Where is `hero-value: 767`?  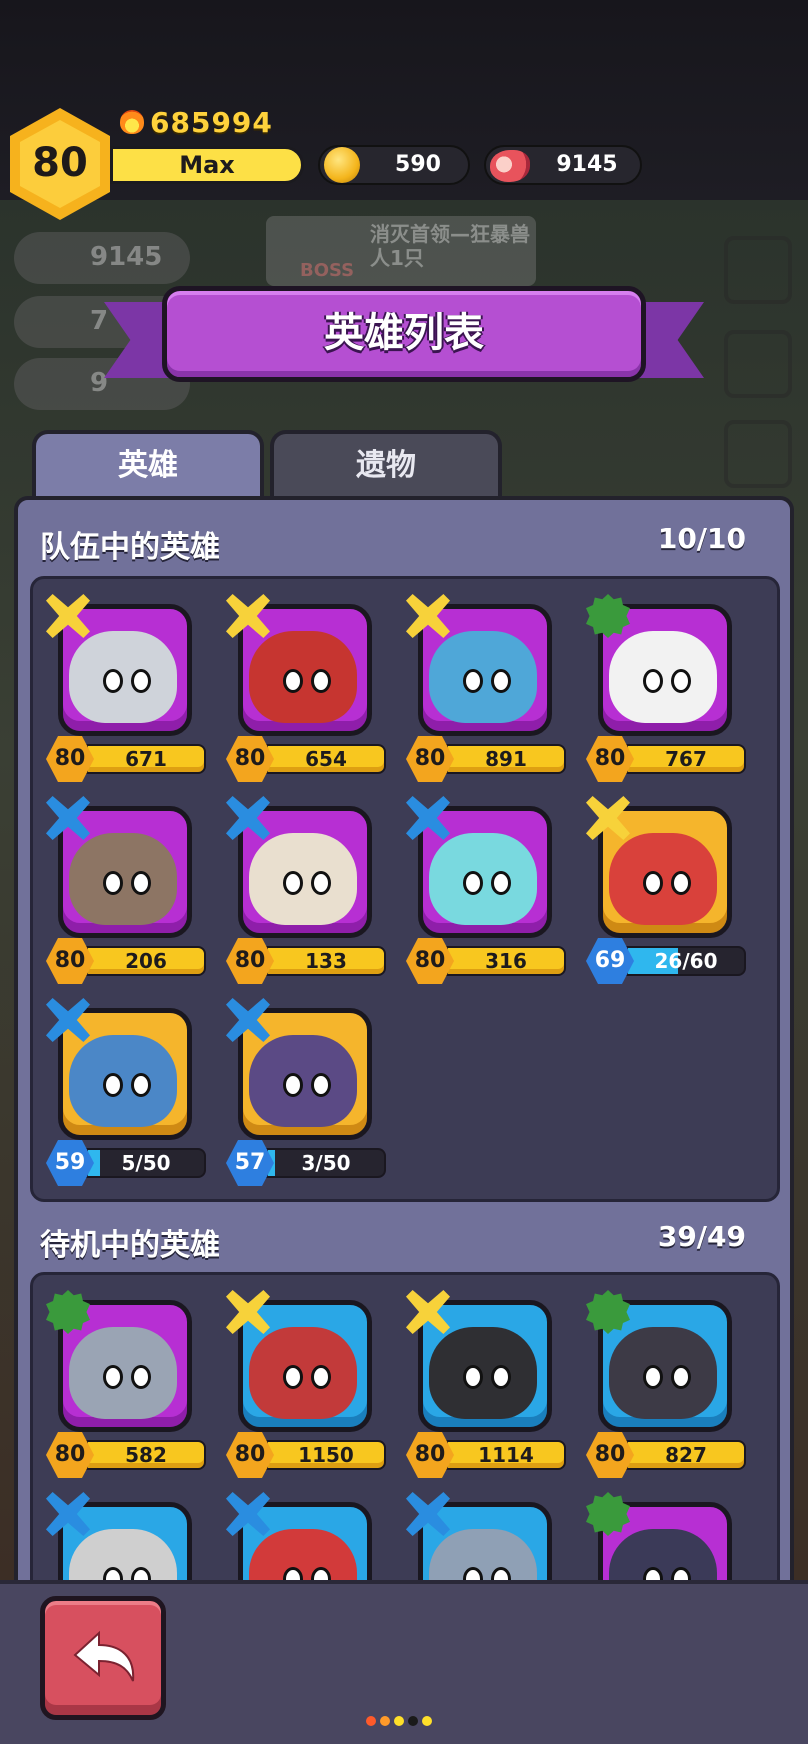
hero-value: 767 is located at coordinates (686, 759).